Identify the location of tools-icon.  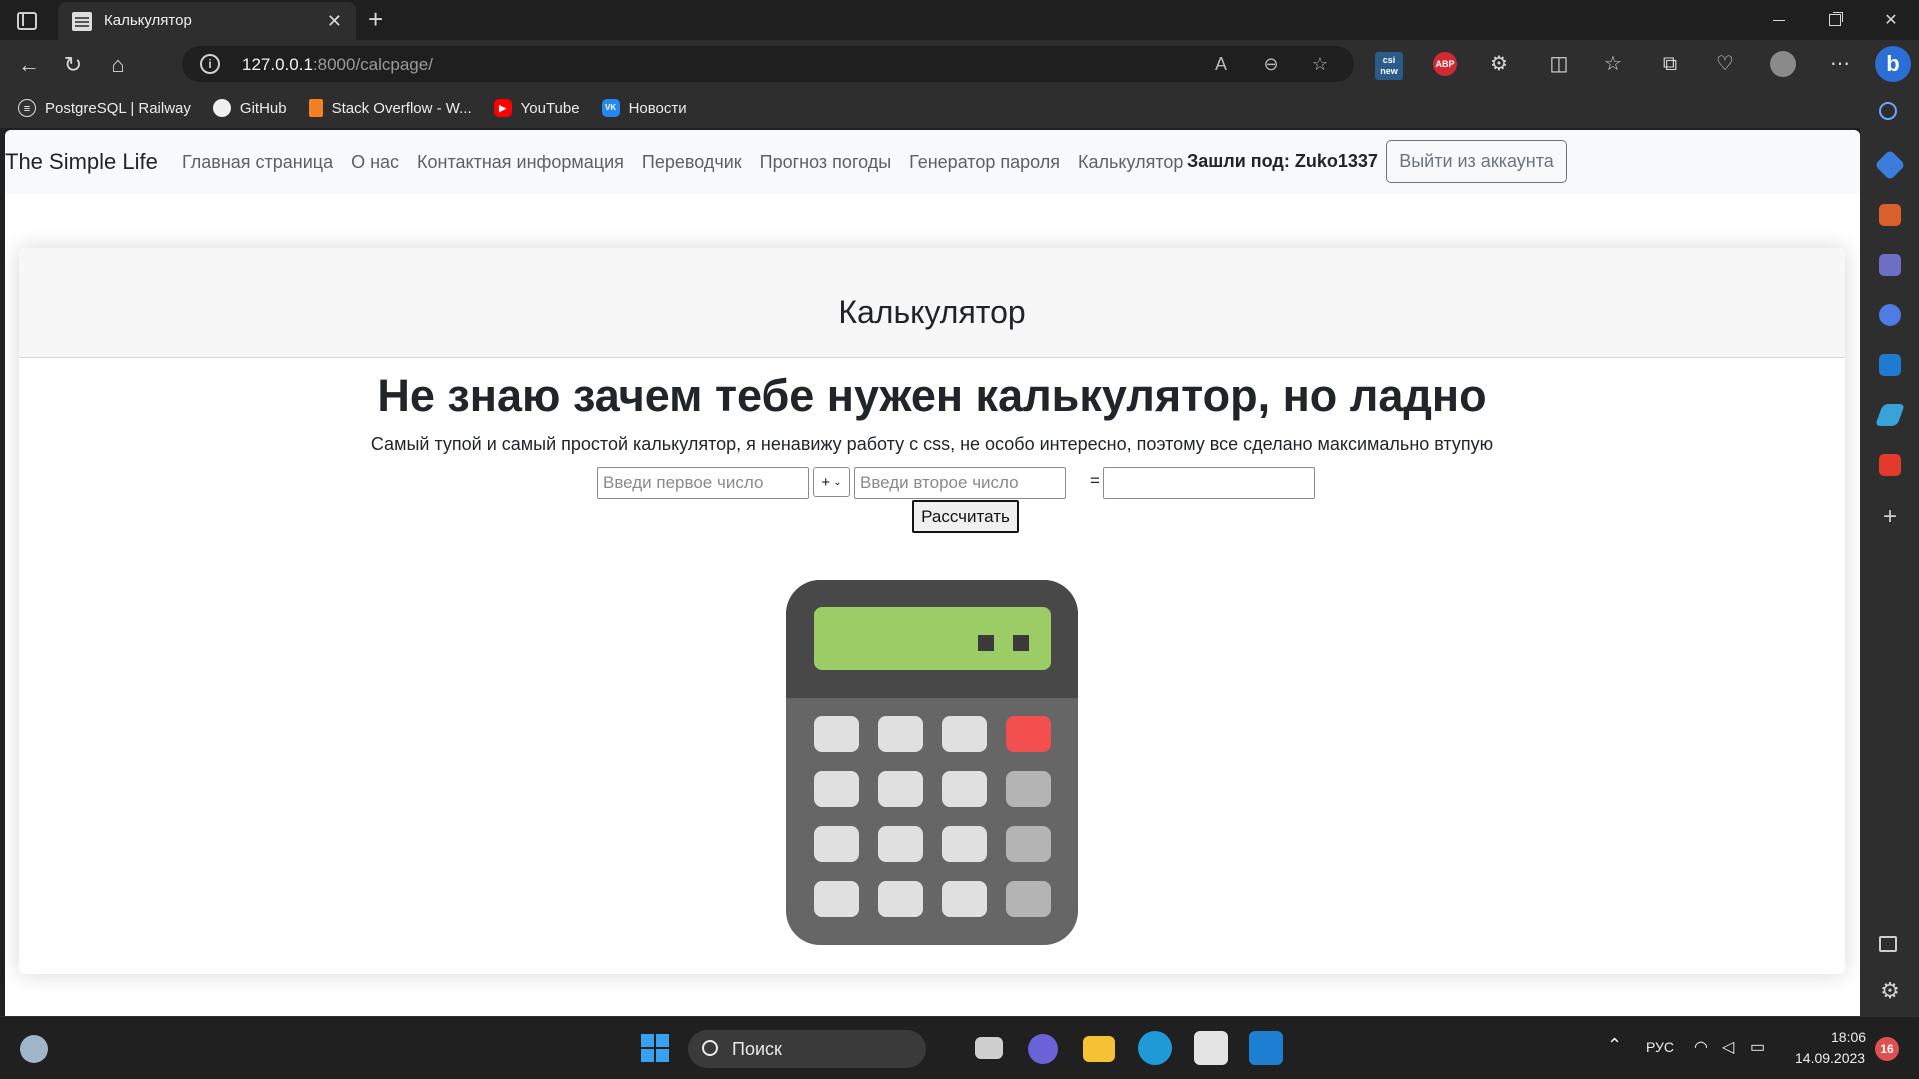
(1890, 215).